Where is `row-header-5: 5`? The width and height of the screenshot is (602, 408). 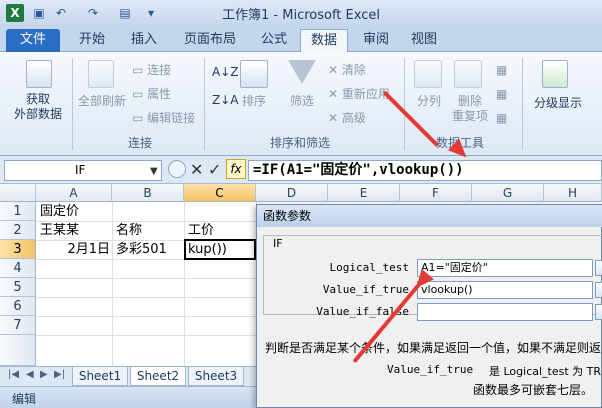
row-header-5: 5 is located at coordinates (18, 287).